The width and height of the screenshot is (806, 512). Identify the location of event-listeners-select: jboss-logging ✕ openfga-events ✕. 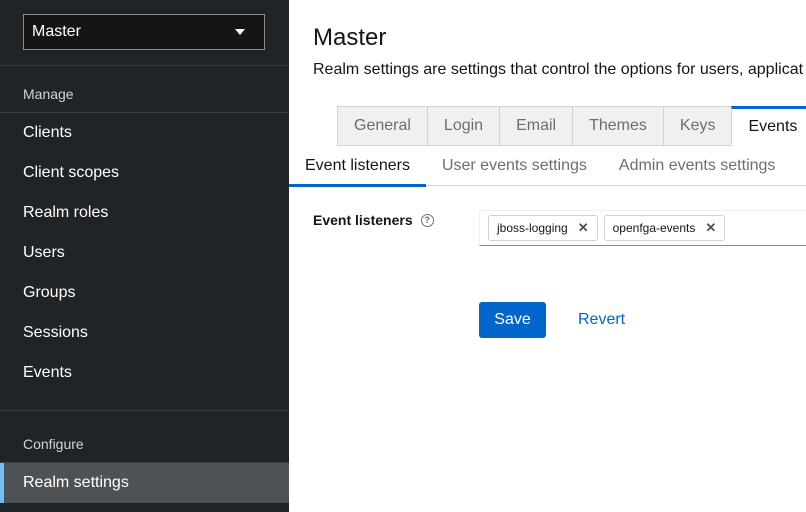
(642, 228).